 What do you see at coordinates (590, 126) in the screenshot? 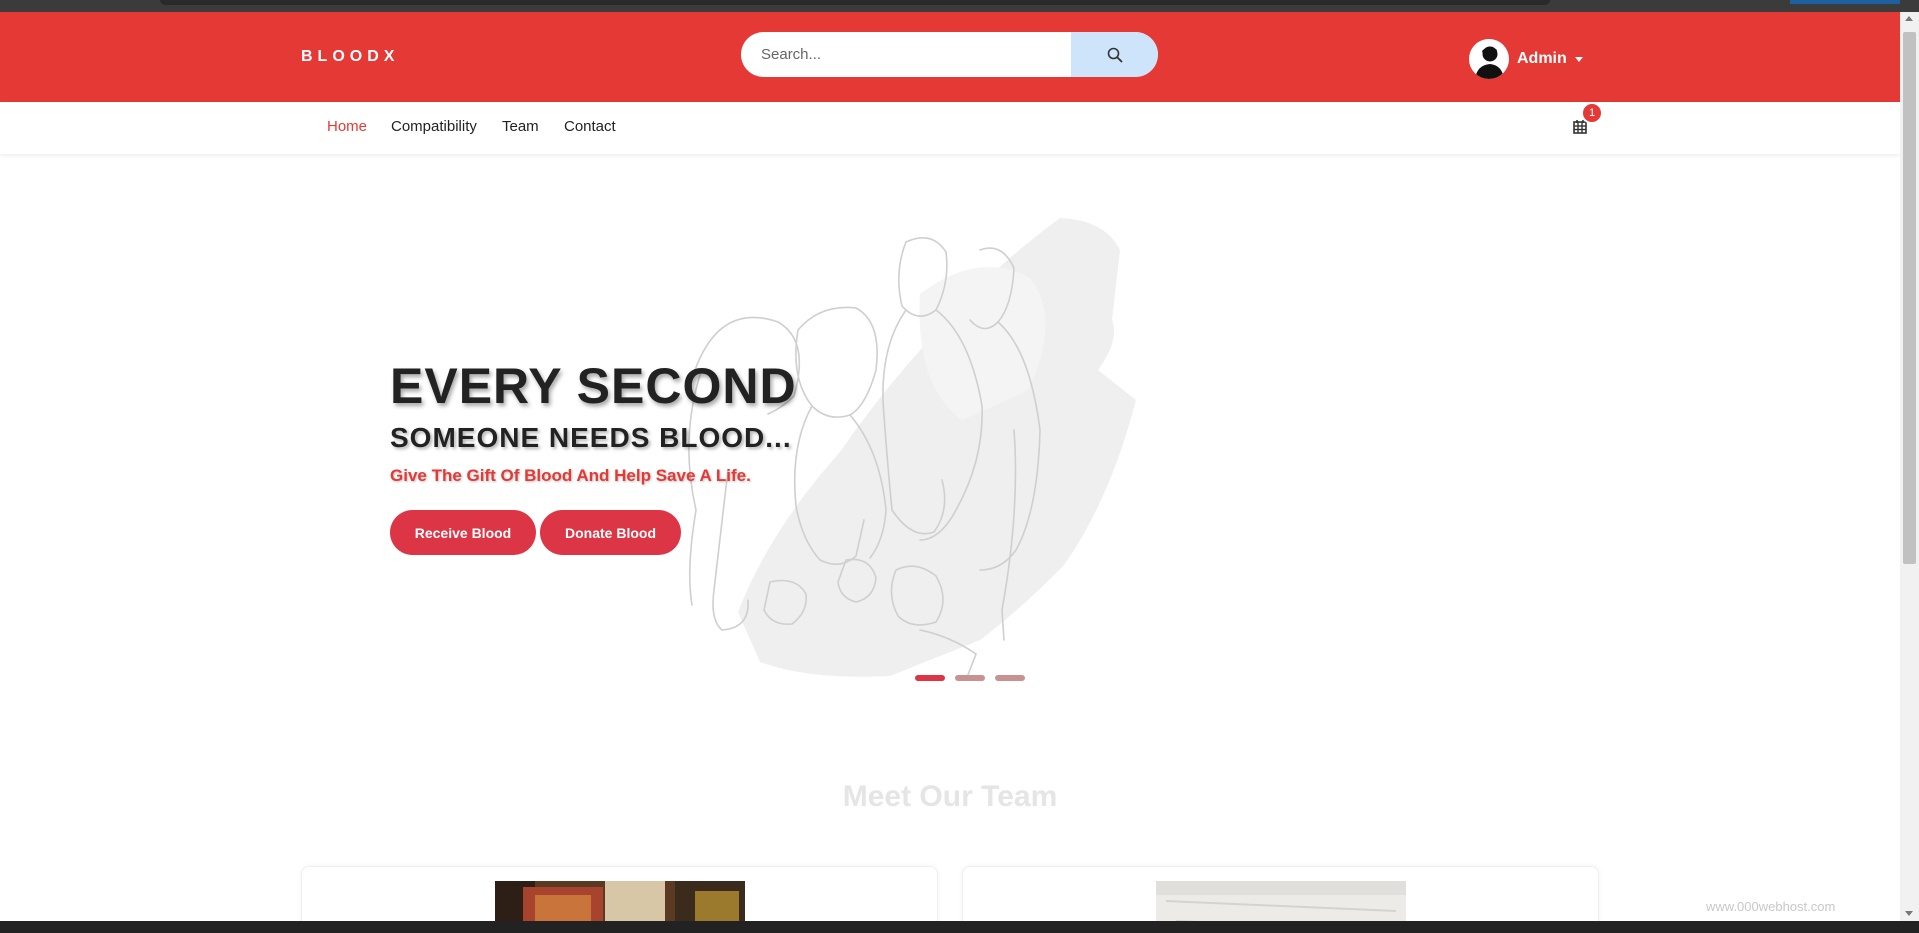
I see `nav-item-contact: Contact` at bounding box center [590, 126].